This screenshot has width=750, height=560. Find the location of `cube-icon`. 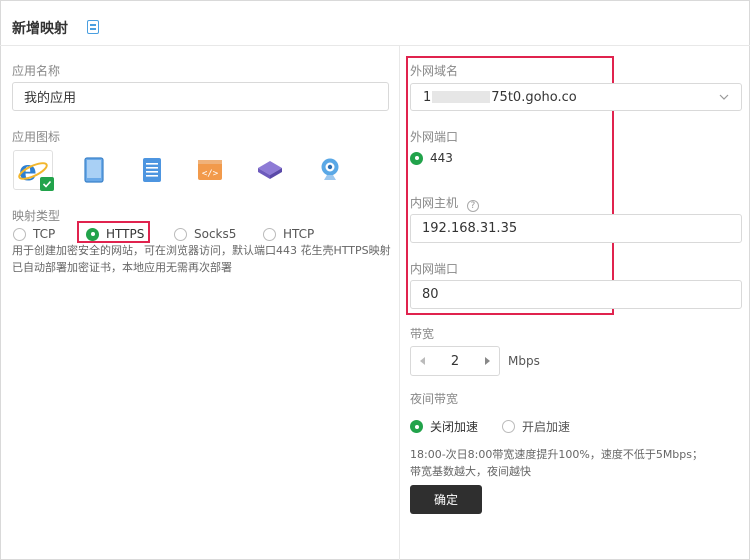

cube-icon is located at coordinates (270, 170).